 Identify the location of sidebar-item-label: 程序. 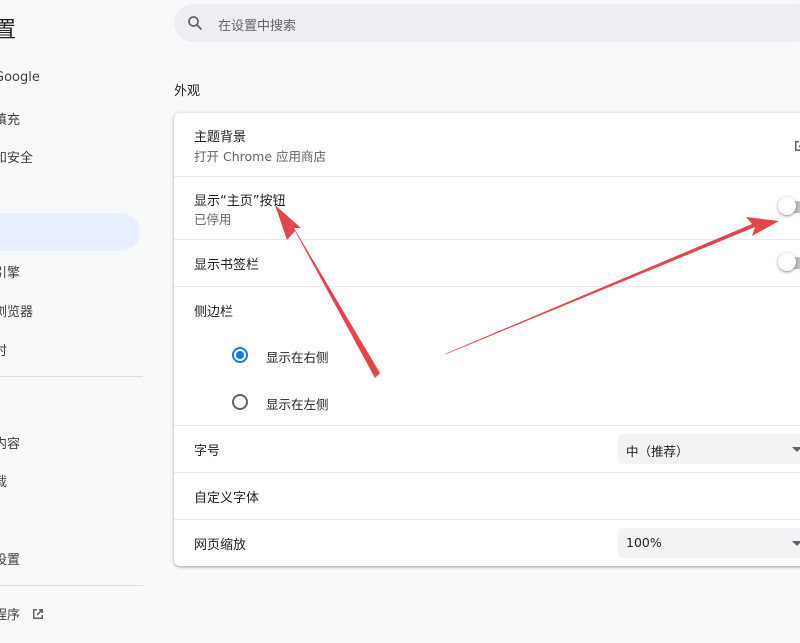
(10, 615).